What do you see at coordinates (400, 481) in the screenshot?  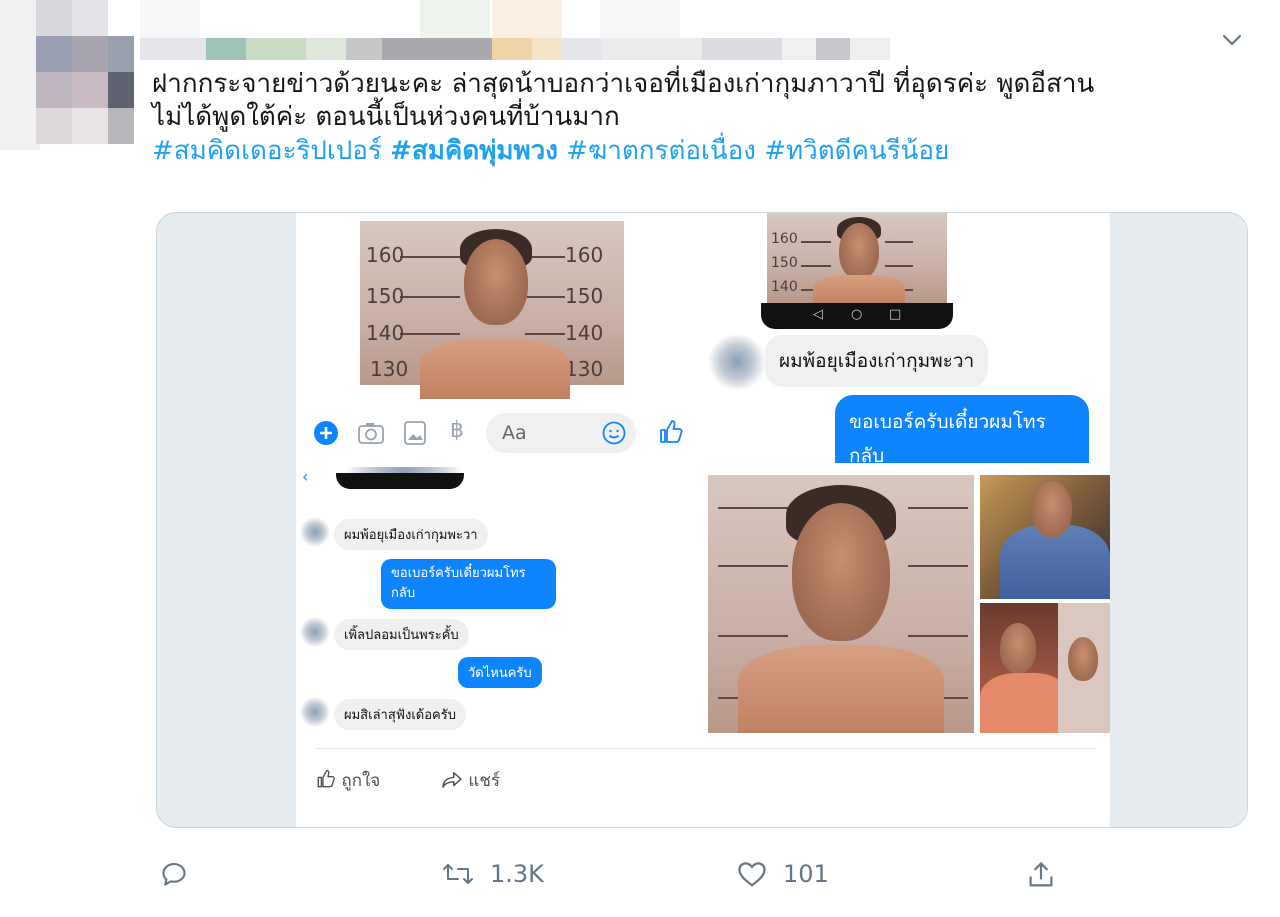 I see `phone-nav-bar` at bounding box center [400, 481].